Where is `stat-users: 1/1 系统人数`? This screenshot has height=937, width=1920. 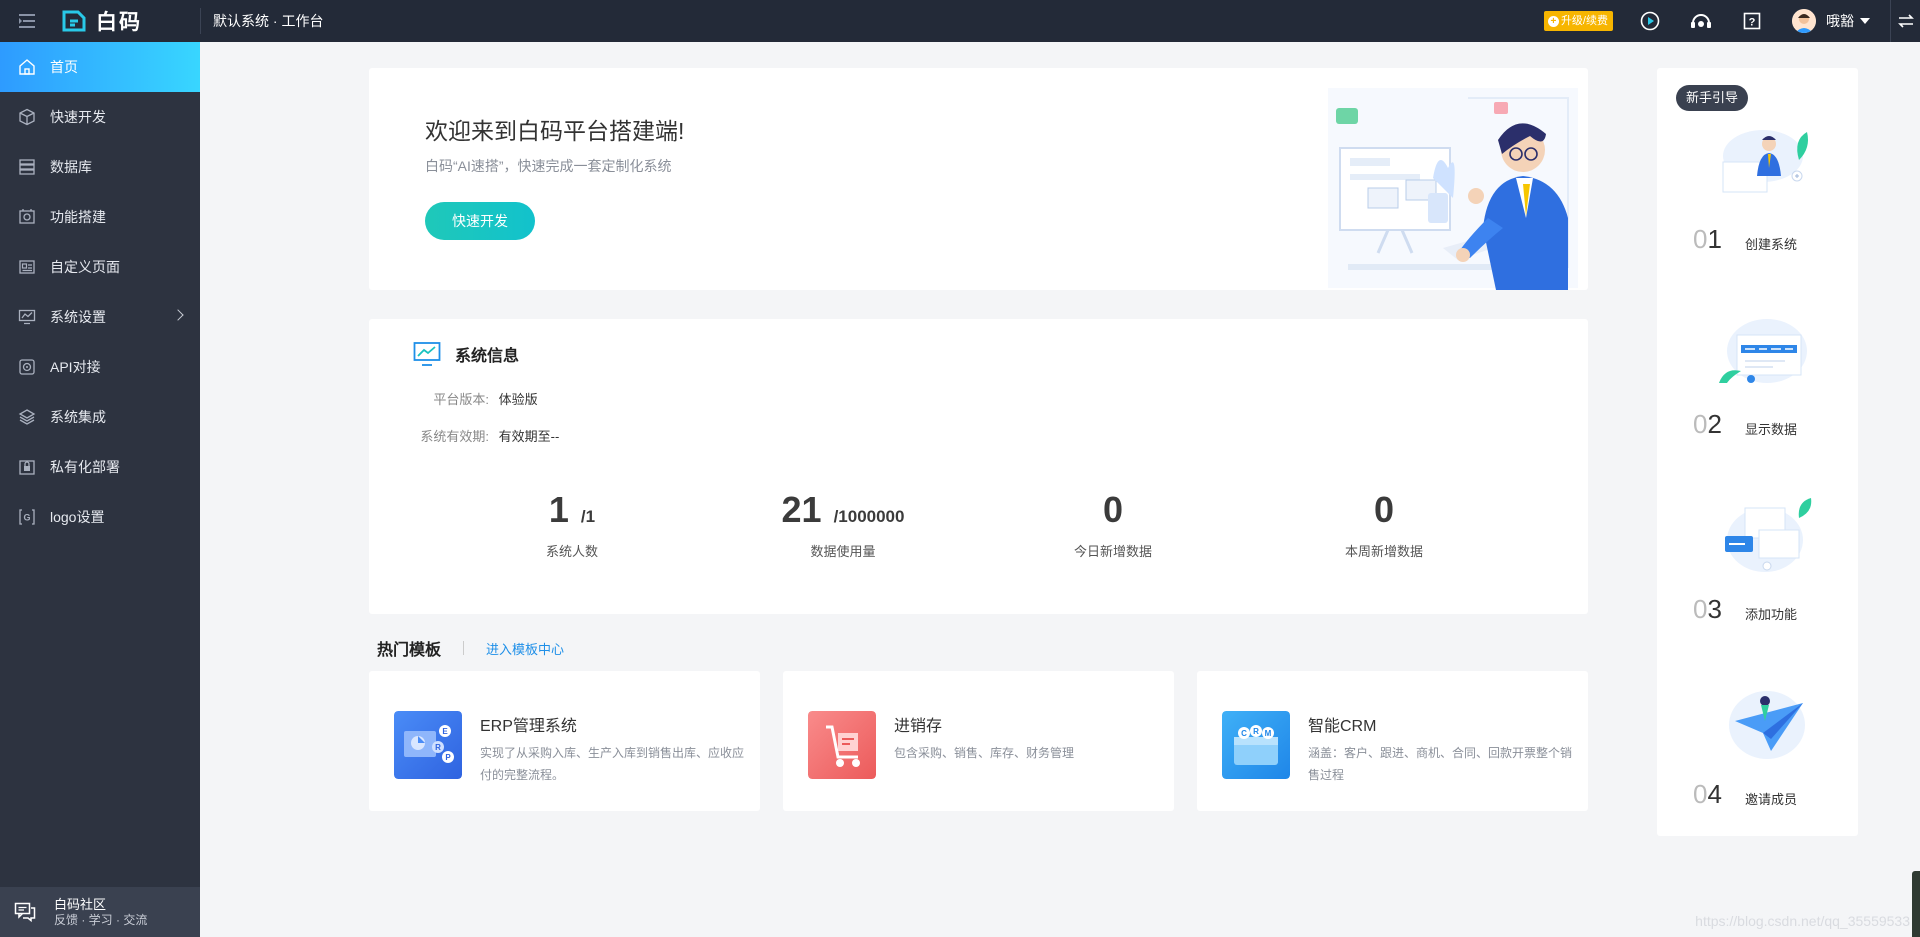 stat-users: 1/1 系统人数 is located at coordinates (572, 524).